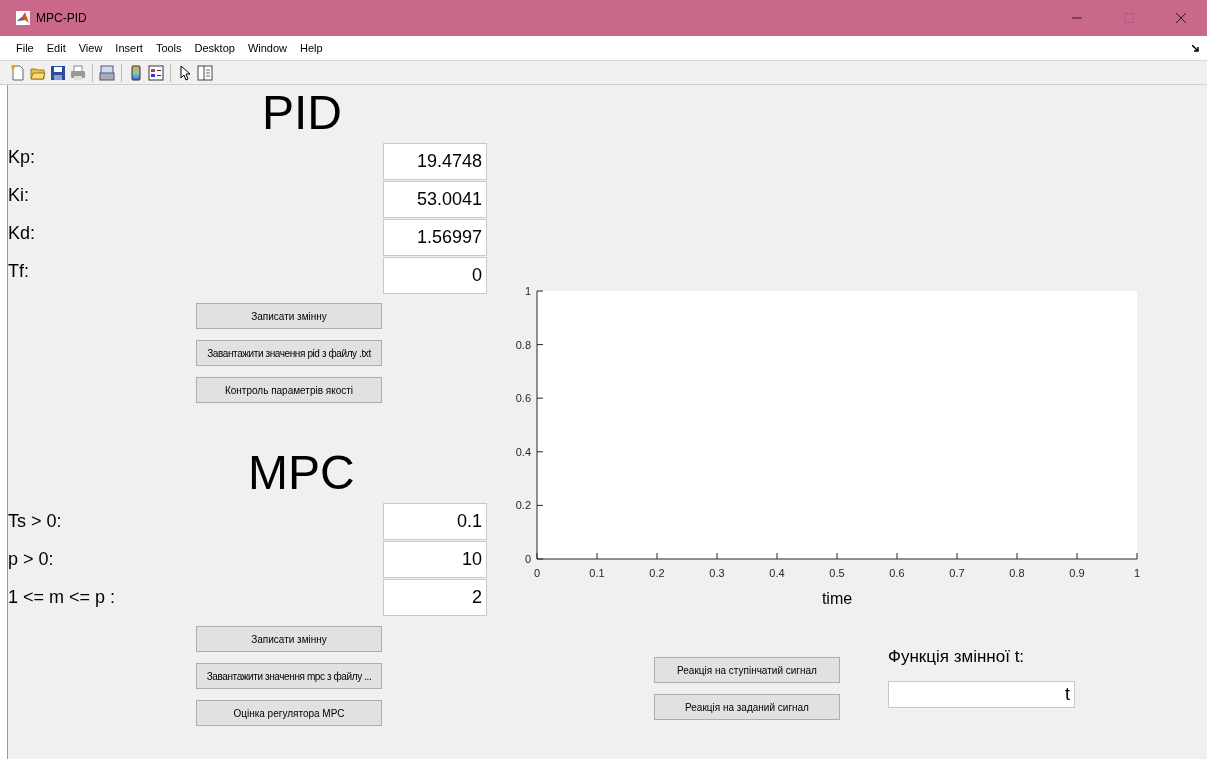 The image size is (1207, 759). I want to click on x-tick-label: 0, so click(537, 573).